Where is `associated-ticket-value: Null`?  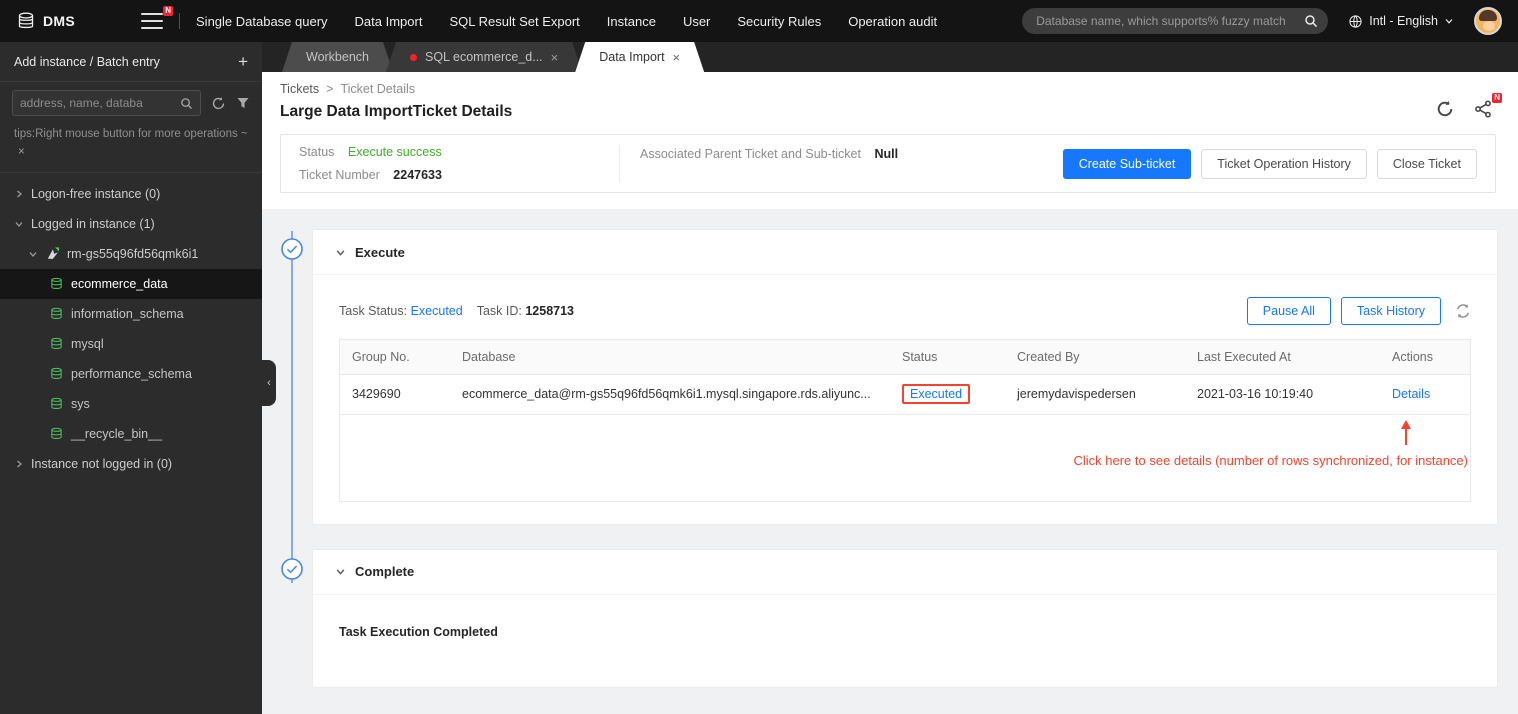
associated-ticket-value: Null is located at coordinates (886, 154).